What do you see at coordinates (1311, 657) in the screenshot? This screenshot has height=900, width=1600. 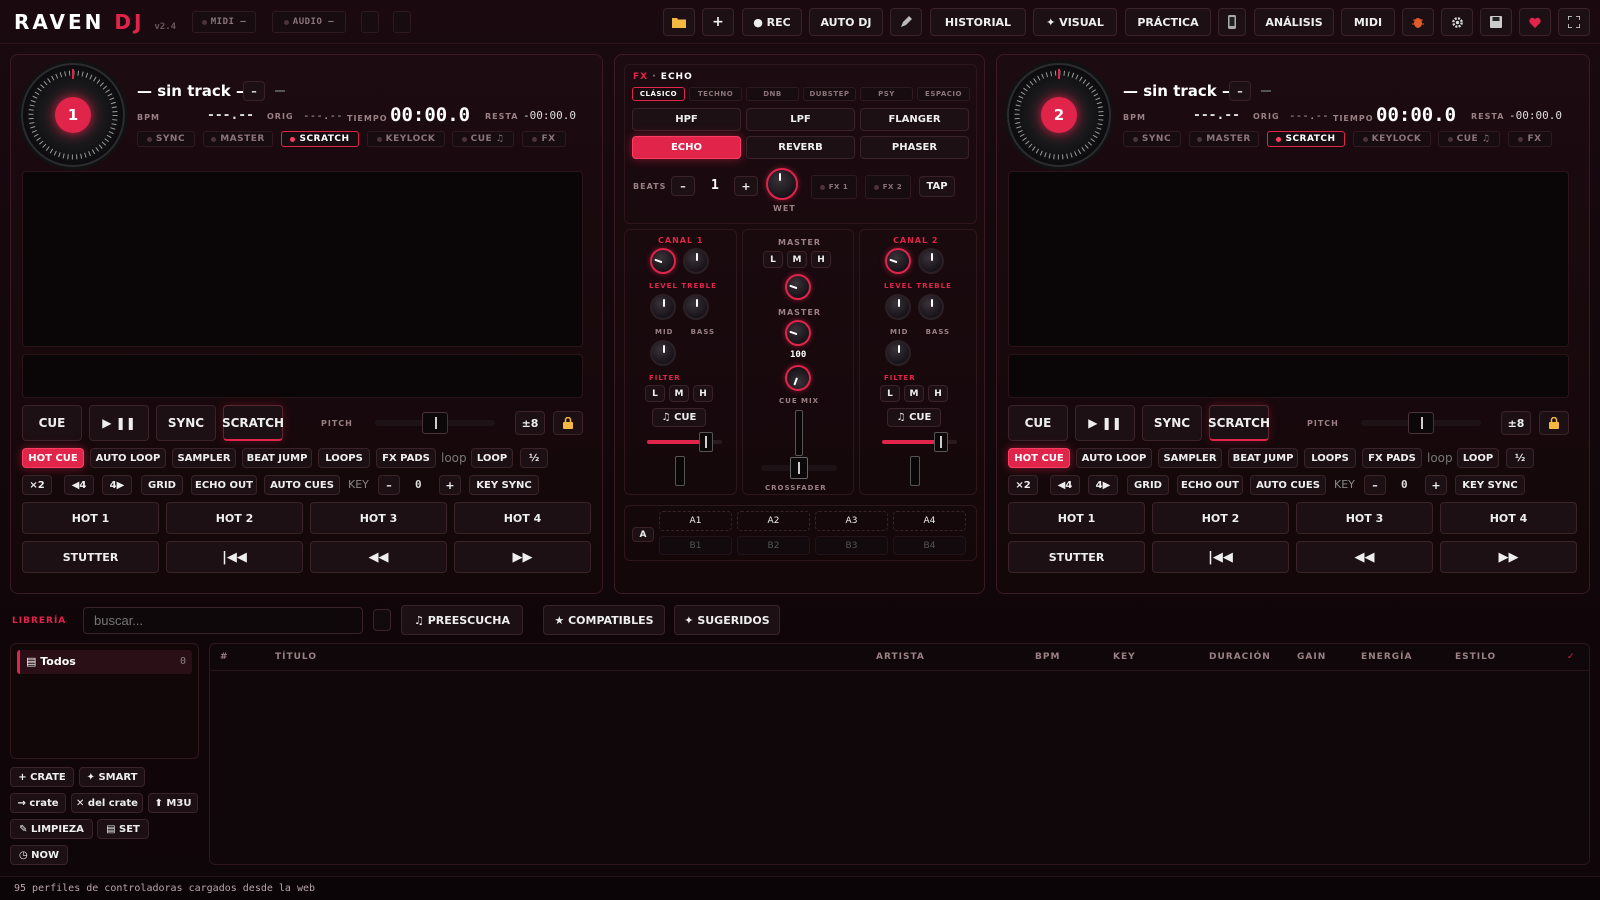 I see `col-gain: GAIN` at bounding box center [1311, 657].